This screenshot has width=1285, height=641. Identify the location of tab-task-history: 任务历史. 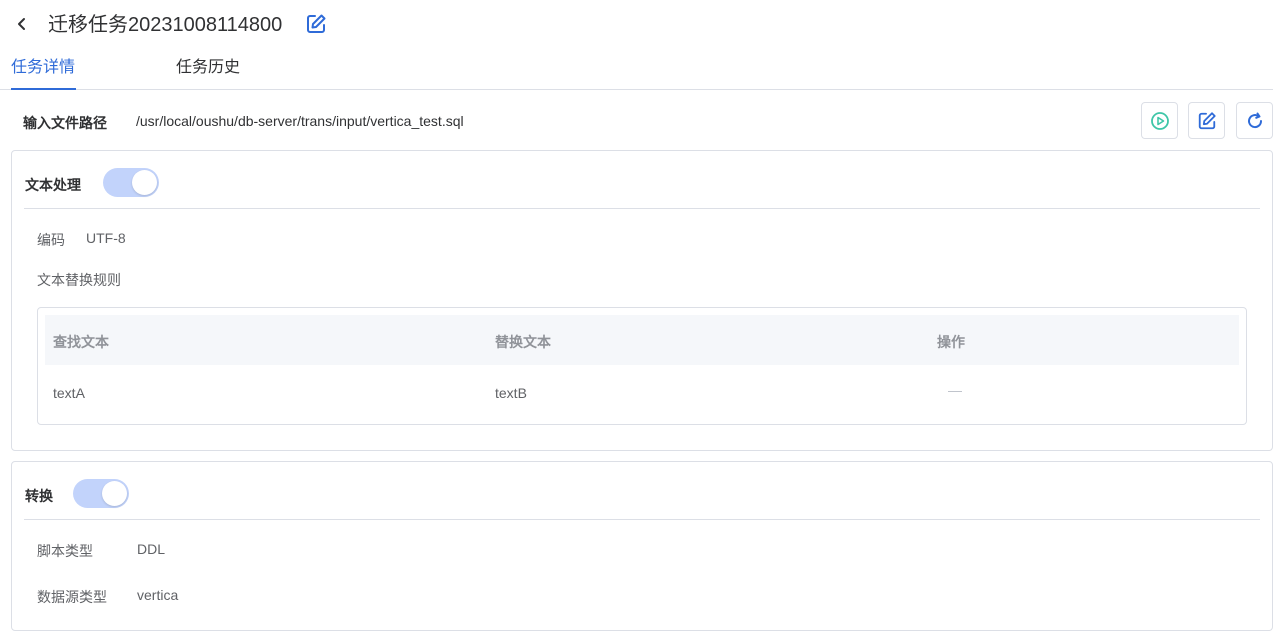
(208, 68).